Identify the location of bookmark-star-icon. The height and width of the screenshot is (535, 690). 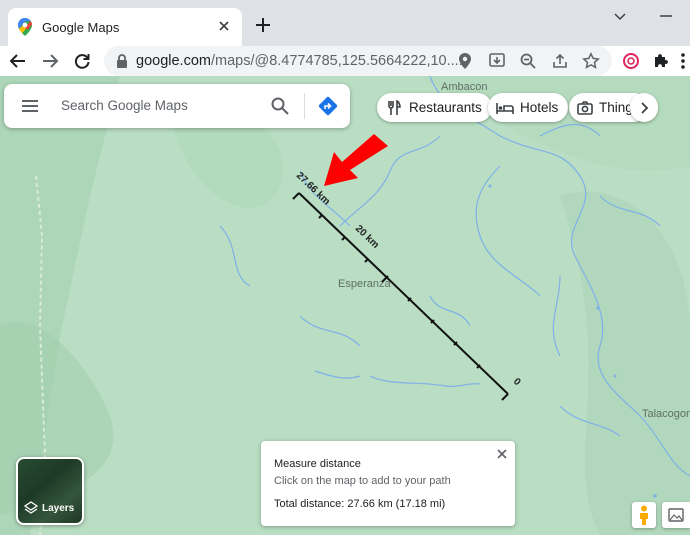
(591, 61).